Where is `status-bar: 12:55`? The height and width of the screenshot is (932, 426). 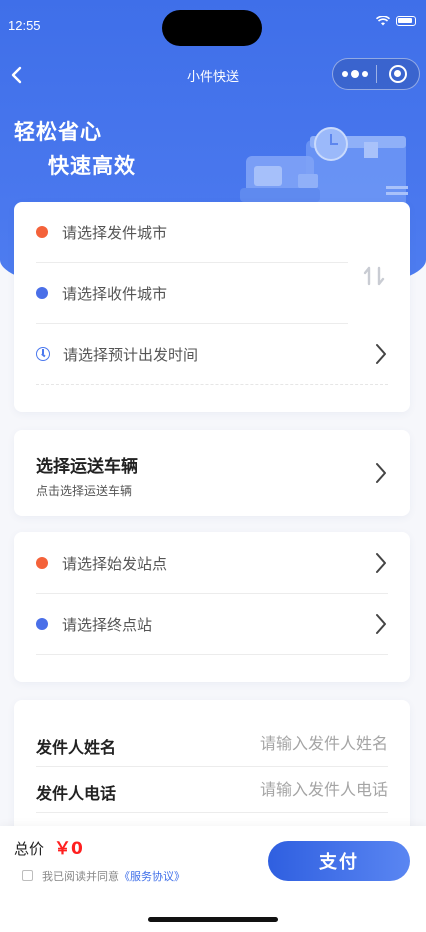 status-bar: 12:55 is located at coordinates (213, 26).